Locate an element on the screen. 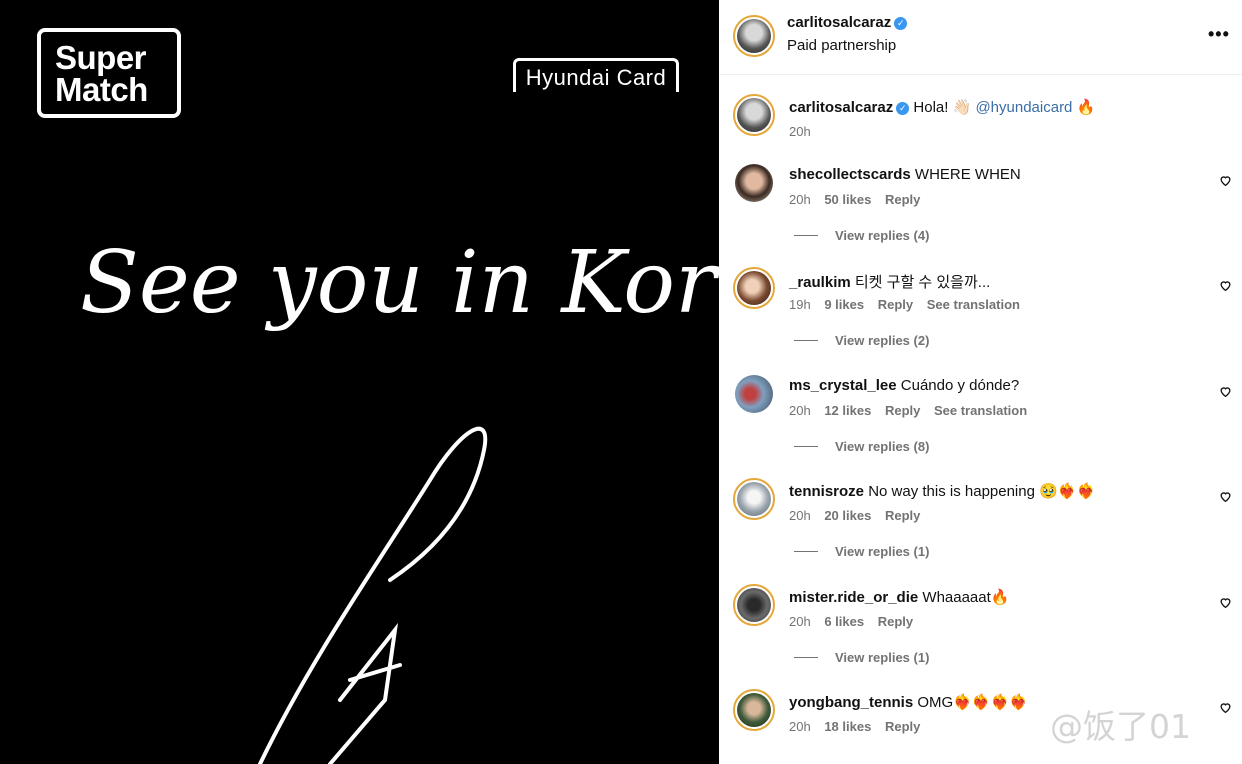 This screenshot has width=1242, height=764. comment-likes: 6 likes is located at coordinates (844, 621).